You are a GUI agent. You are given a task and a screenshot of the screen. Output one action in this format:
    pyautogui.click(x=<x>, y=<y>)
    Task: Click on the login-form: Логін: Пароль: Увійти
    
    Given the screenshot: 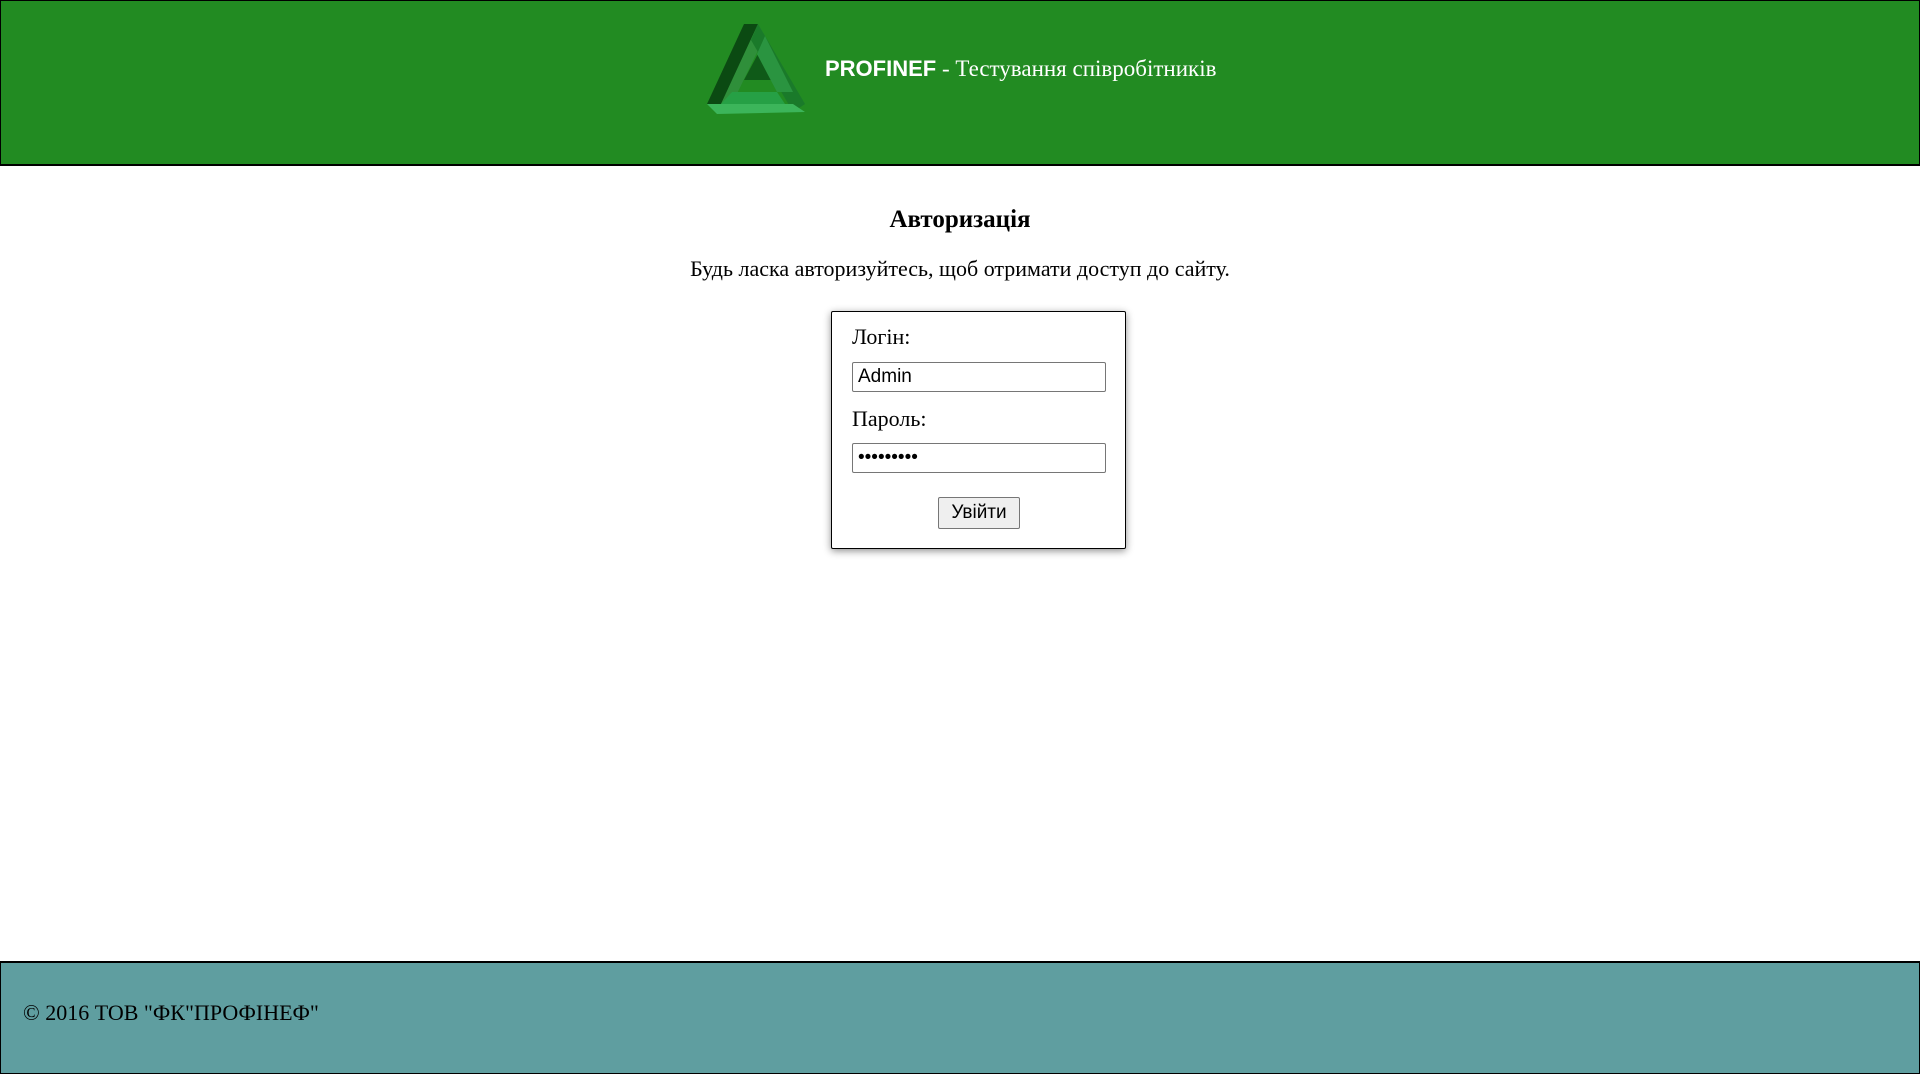 What is the action you would take?
    pyautogui.click(x=978, y=430)
    